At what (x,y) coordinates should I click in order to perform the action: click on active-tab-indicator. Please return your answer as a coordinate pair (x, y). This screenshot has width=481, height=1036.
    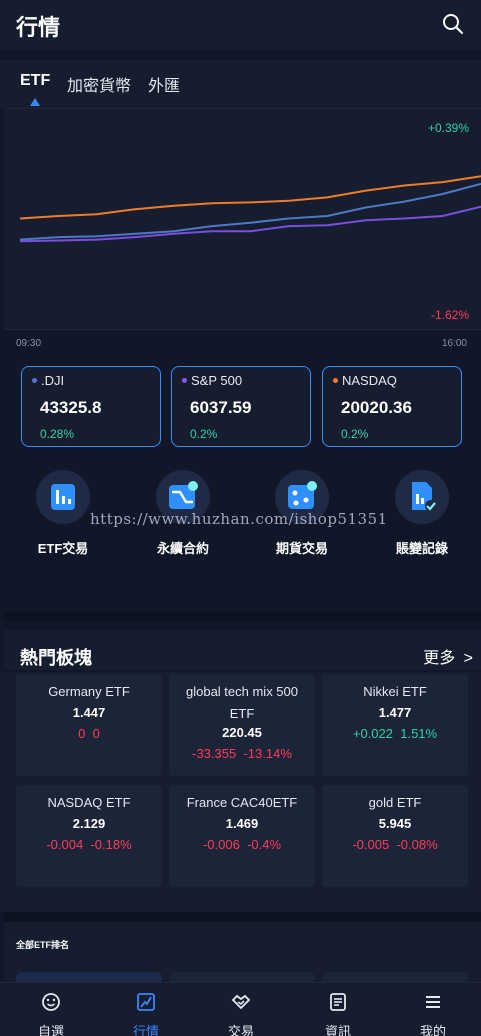
    Looking at the image, I should click on (35, 102).